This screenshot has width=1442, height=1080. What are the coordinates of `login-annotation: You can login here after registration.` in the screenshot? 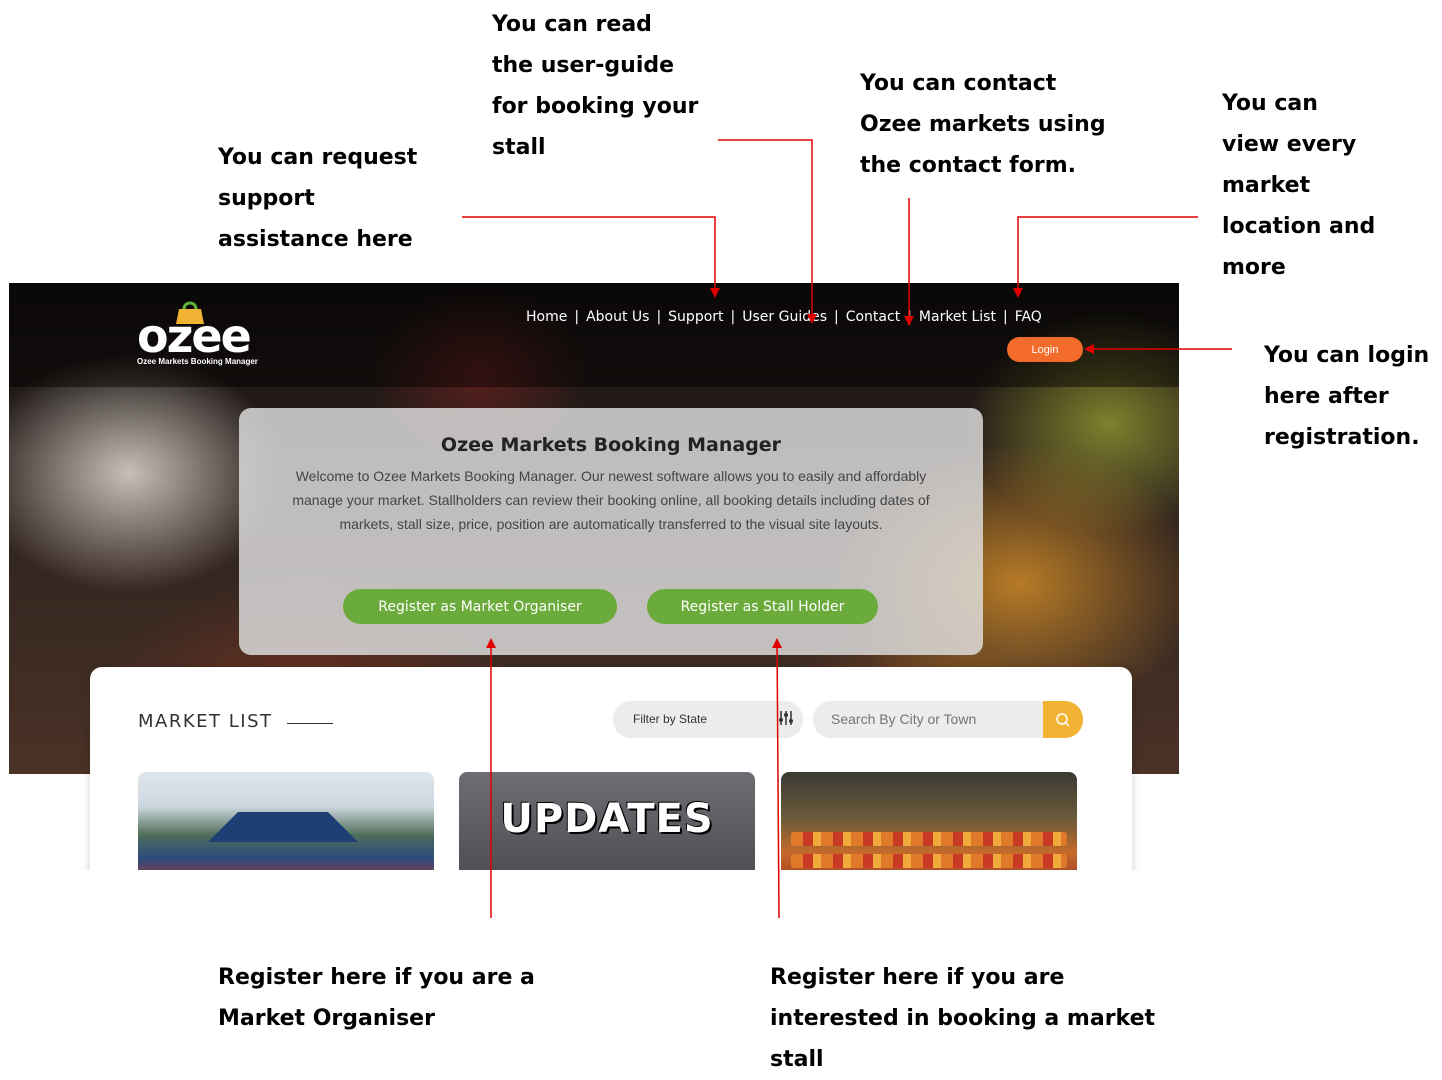 It's located at (1347, 396).